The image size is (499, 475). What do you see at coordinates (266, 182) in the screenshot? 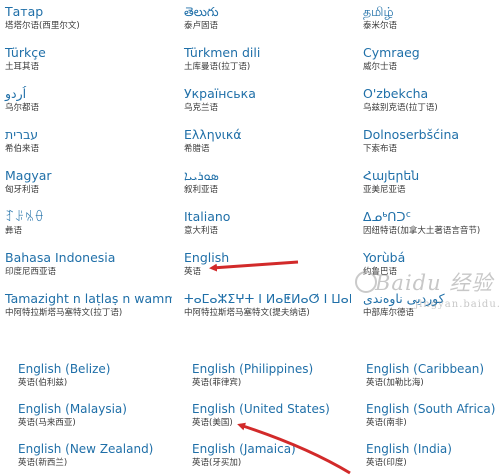
I see `language-tile: ܣܘܪܝܝܐ 叙利亚语` at bounding box center [266, 182].